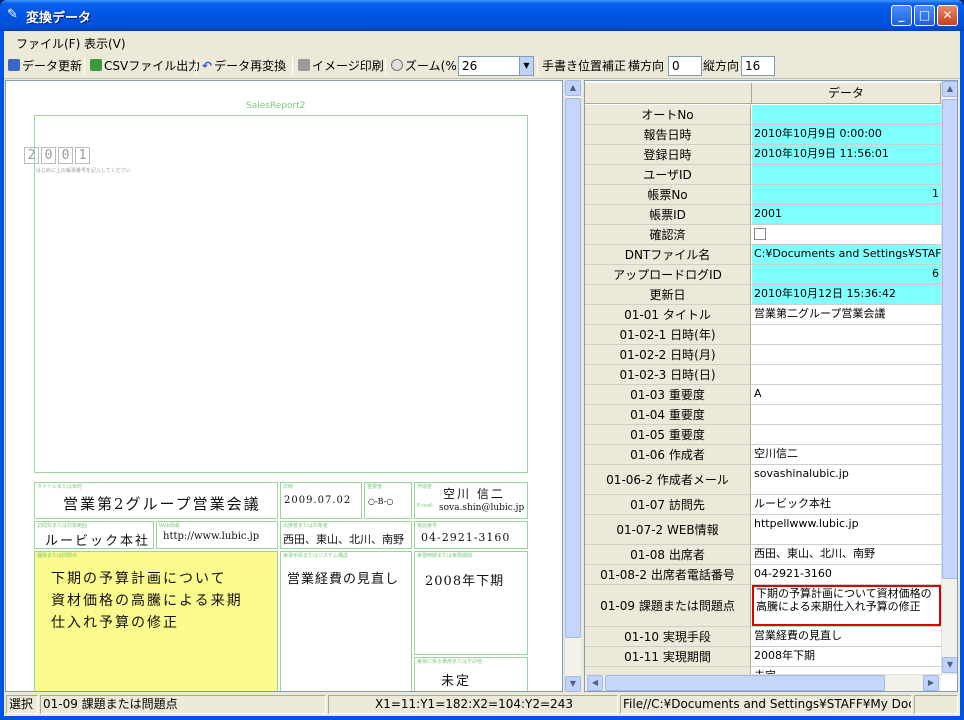  Describe the element at coordinates (471, 500) in the screenshot. I see `field-author: 作成者 空川 信二 E-mail sova.shin@lubic.jp` at that location.